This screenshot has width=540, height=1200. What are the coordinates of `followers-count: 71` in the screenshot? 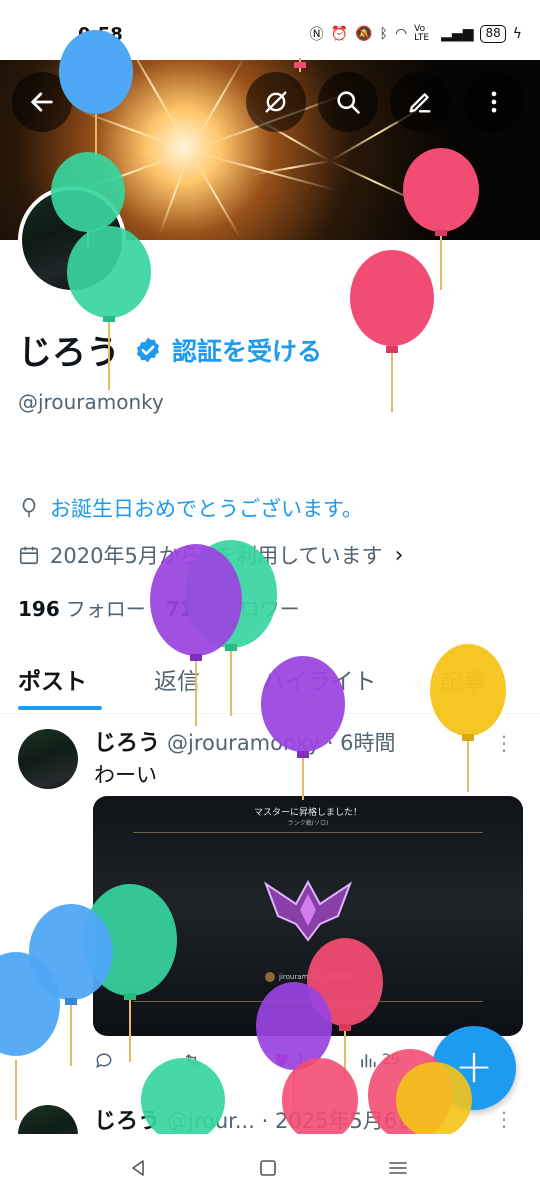 It's located at (179, 609).